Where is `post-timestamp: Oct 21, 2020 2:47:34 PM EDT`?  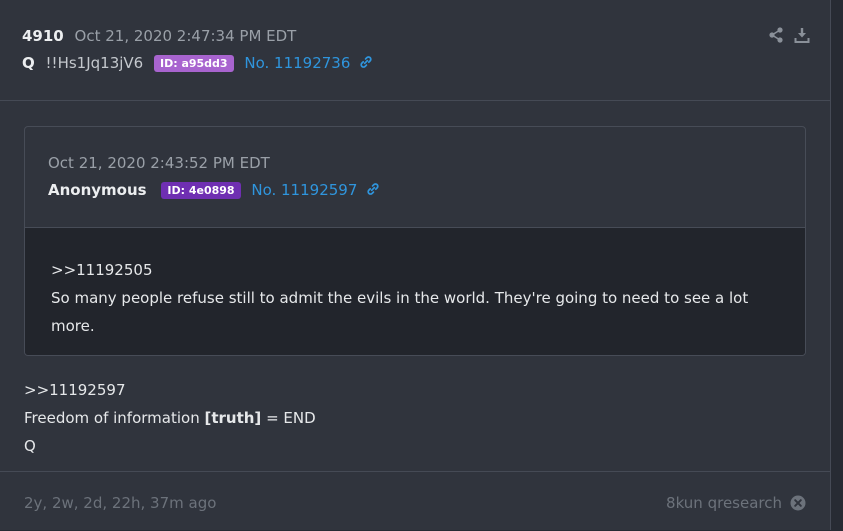
post-timestamp: Oct 21, 2020 2:47:34 PM EDT is located at coordinates (185, 36).